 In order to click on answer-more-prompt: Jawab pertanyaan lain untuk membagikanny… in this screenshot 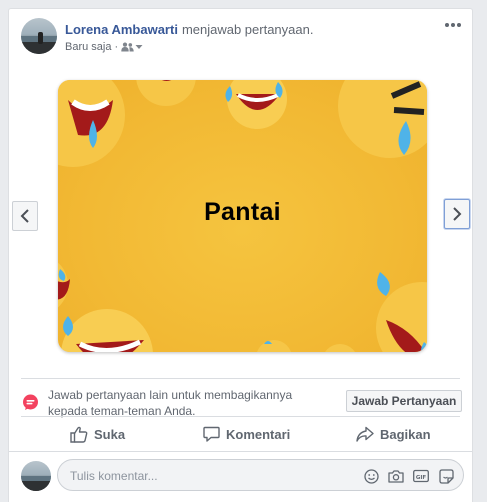, I will do `click(170, 403)`.